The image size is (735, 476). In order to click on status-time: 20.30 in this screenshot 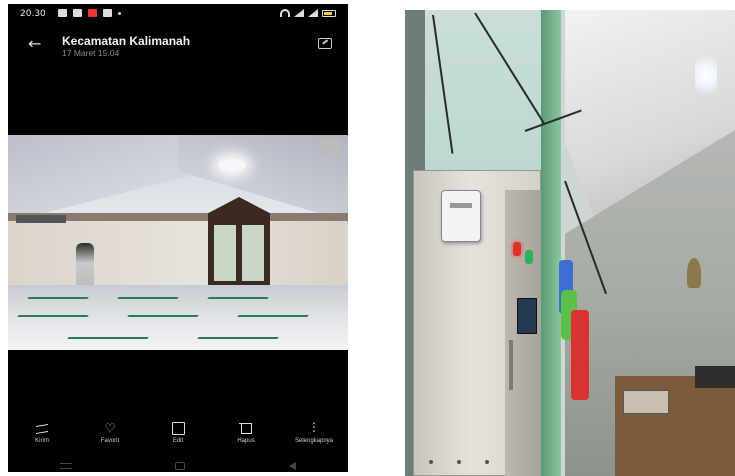, I will do `click(33, 14)`.